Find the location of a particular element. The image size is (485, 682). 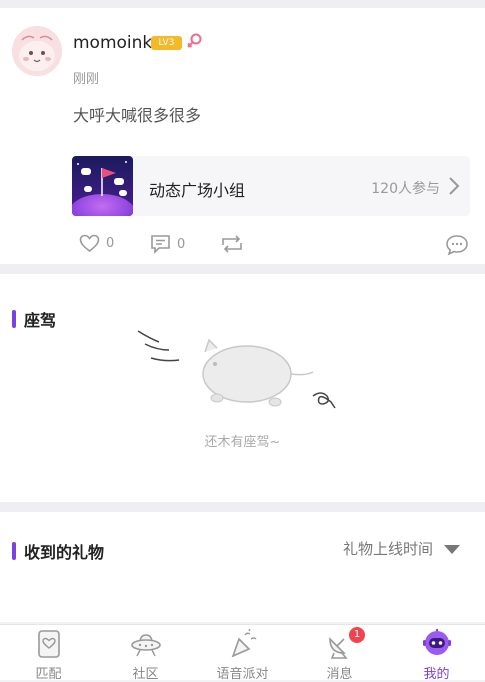

repost-icon is located at coordinates (232, 244).